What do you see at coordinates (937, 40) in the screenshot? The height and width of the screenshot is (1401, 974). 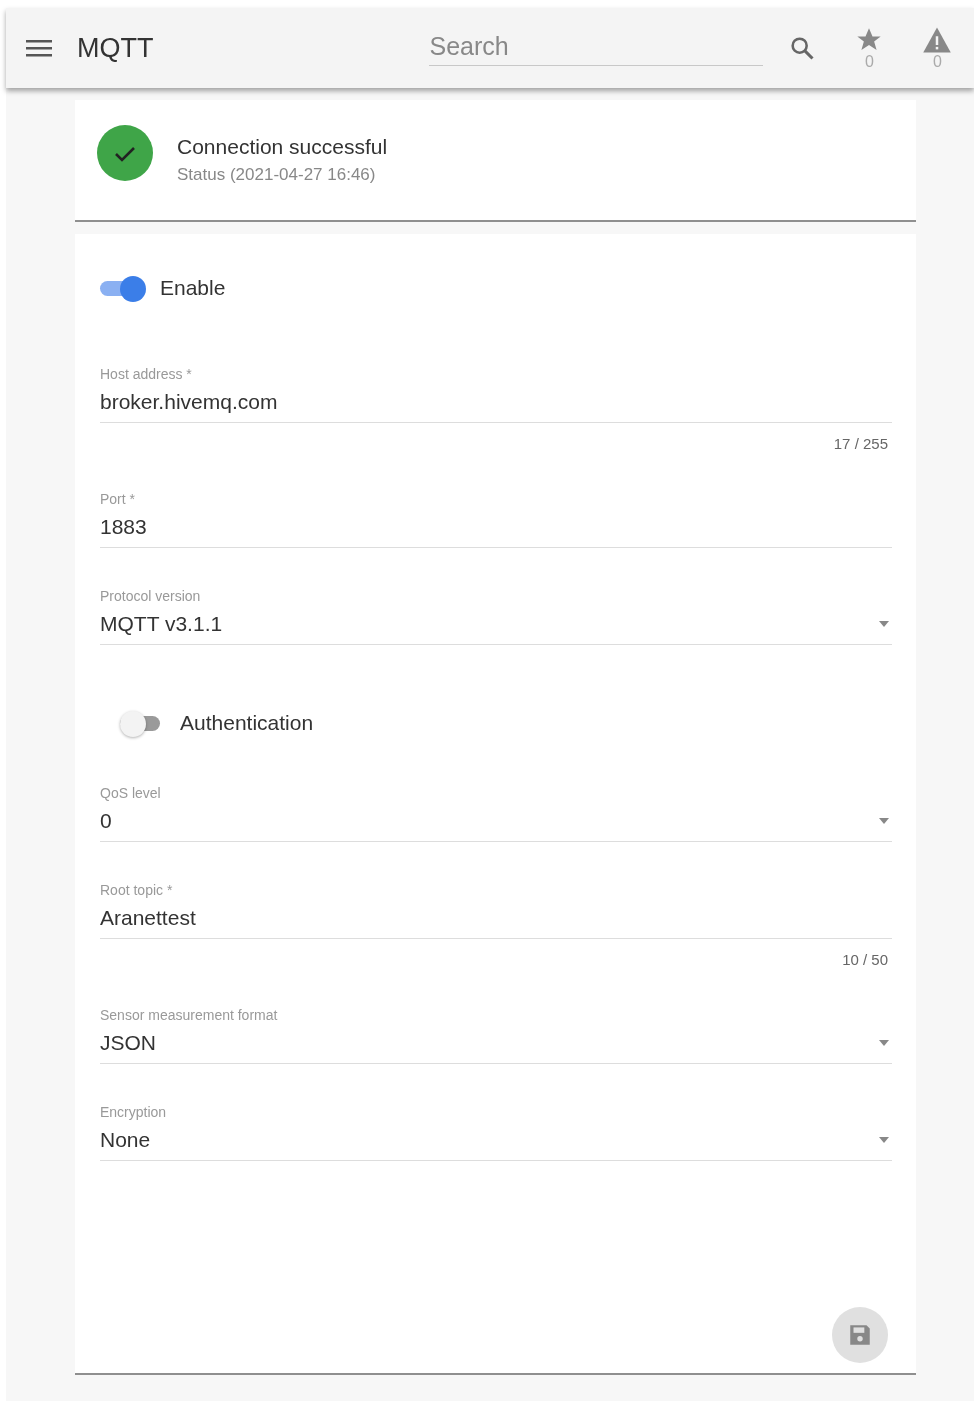 I see `warning-icon` at bounding box center [937, 40].